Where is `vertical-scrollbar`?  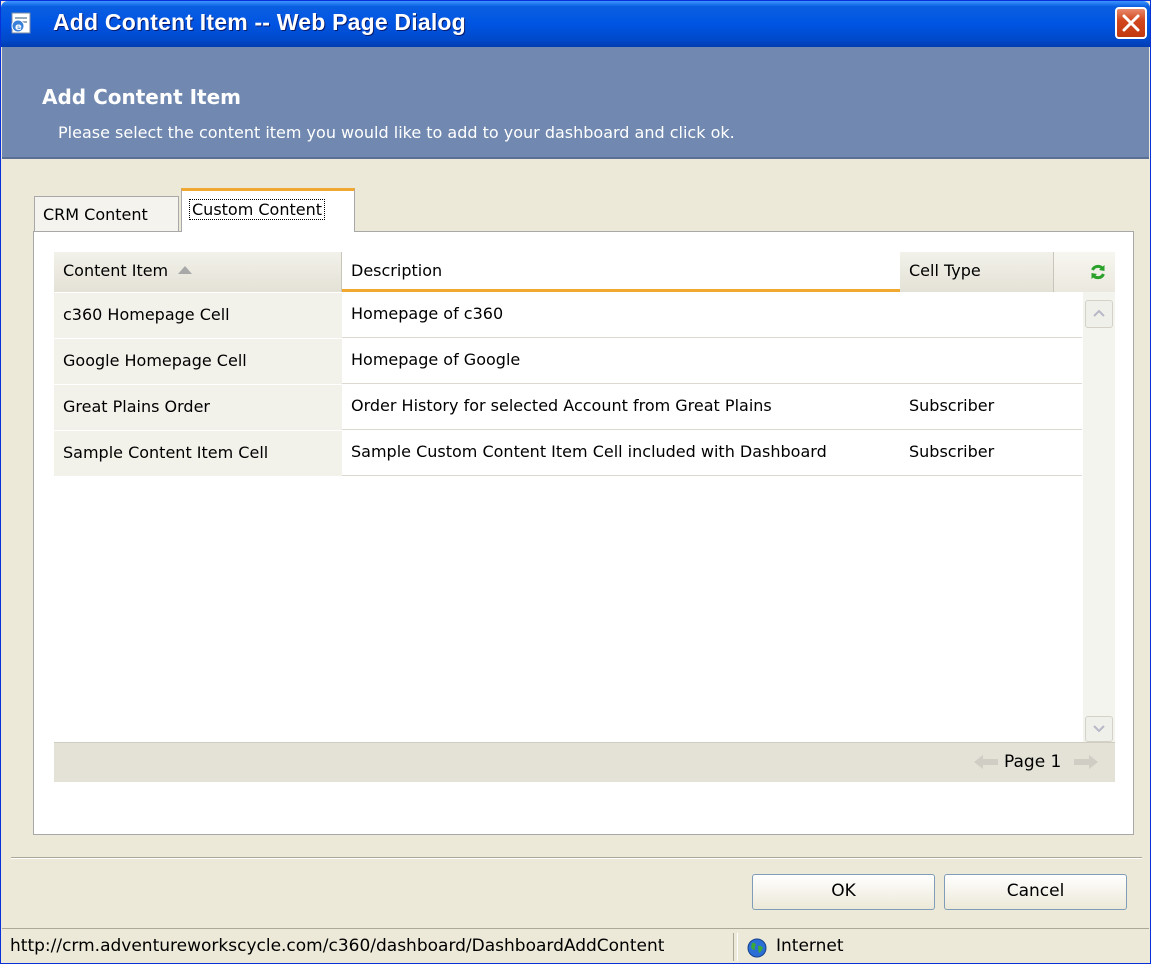
vertical-scrollbar is located at coordinates (1099, 517).